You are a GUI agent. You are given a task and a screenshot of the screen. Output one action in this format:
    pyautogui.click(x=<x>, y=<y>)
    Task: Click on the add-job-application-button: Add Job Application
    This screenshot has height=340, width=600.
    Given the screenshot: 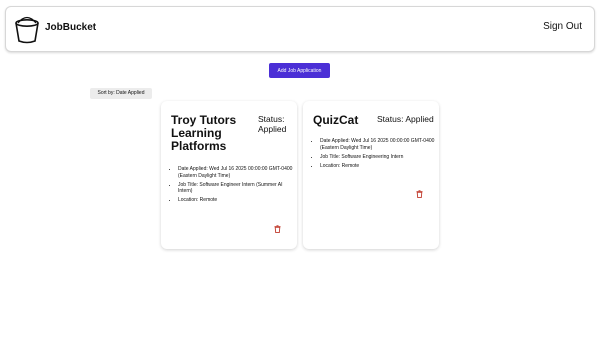 What is the action you would take?
    pyautogui.click(x=299, y=70)
    